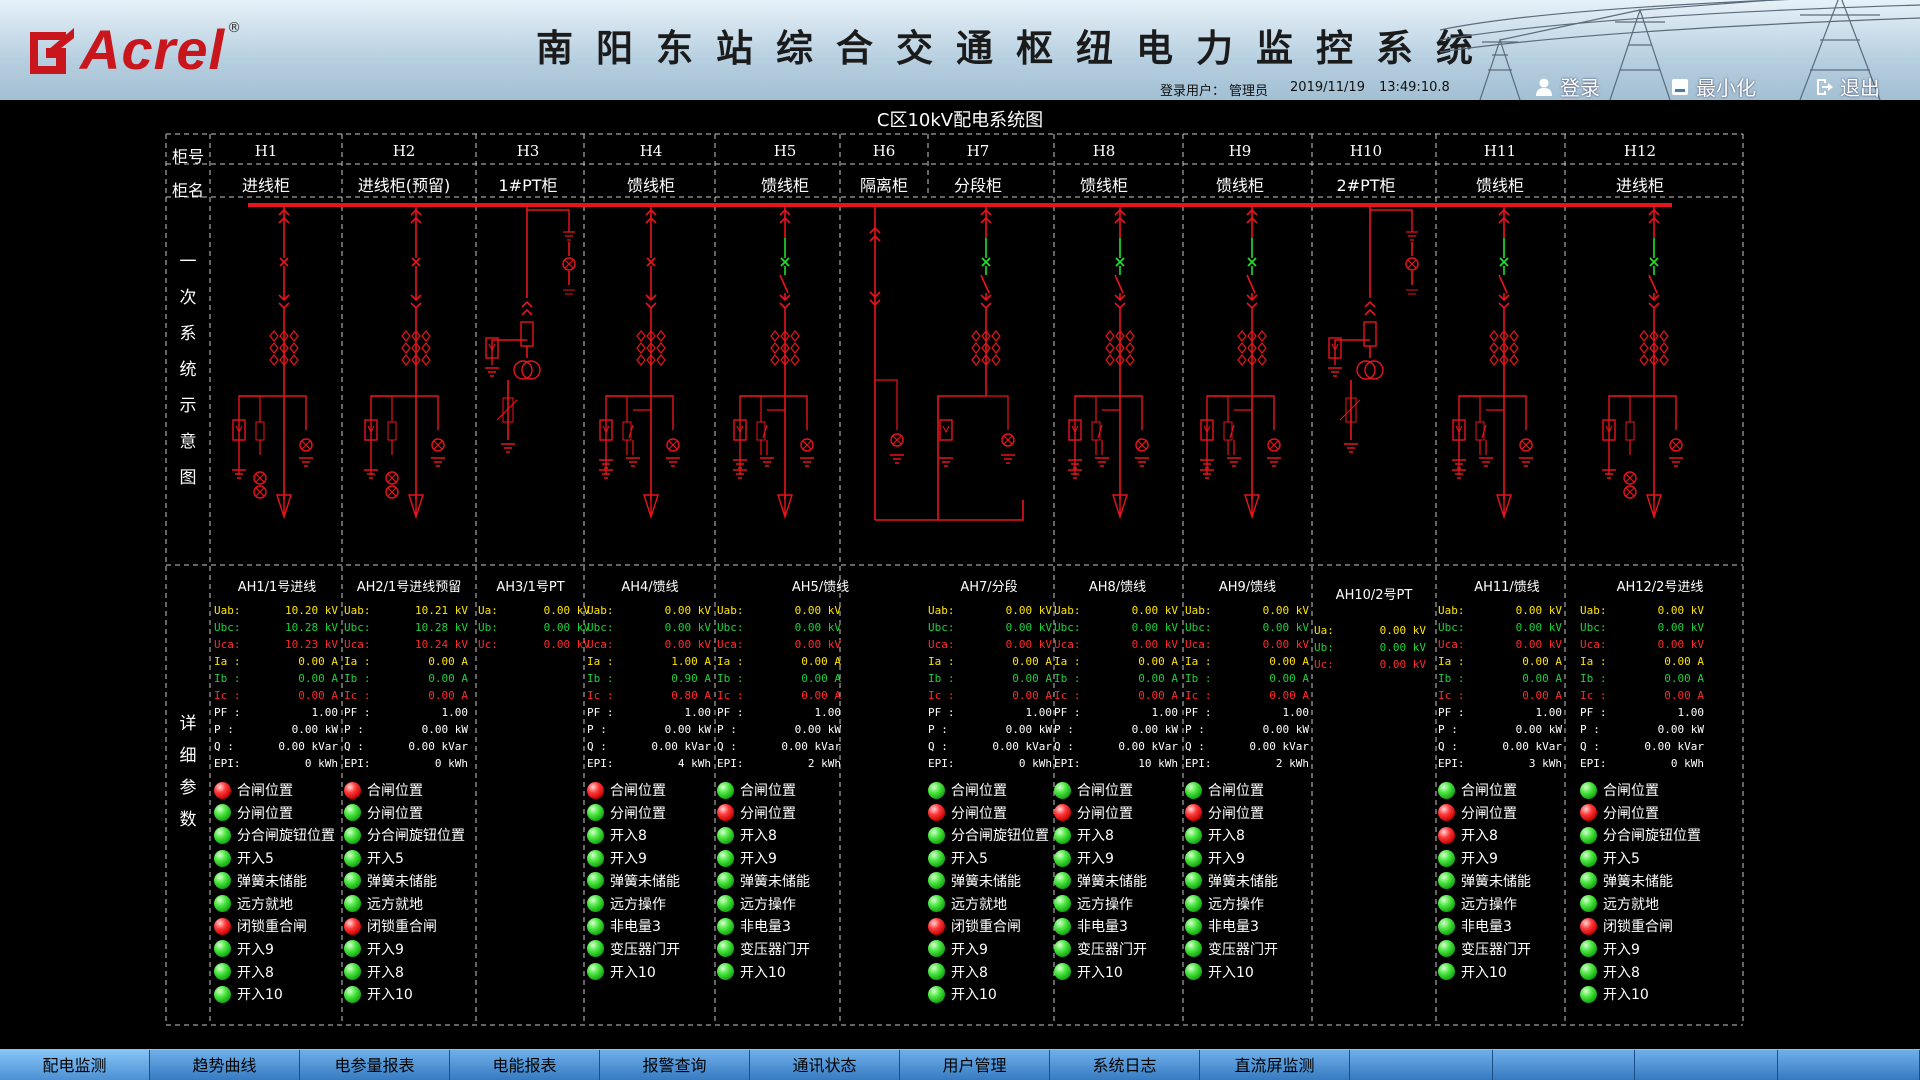  What do you see at coordinates (1654, 507) in the screenshot?
I see `cable-termination-symbol` at bounding box center [1654, 507].